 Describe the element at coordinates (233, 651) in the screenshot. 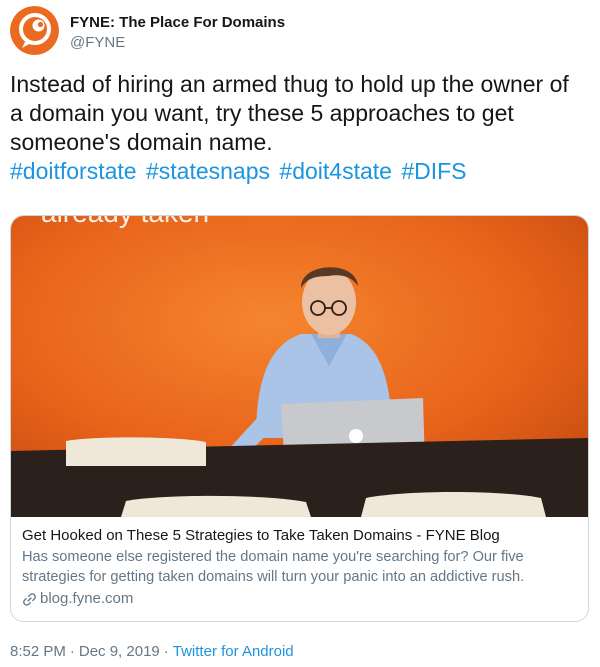

I see `tweet-source: Twitter for Android` at that location.